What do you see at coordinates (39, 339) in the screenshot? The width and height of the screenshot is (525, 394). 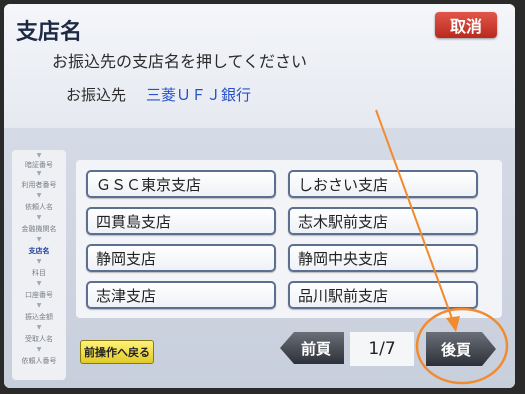 I see `step-item: 受取人名` at bounding box center [39, 339].